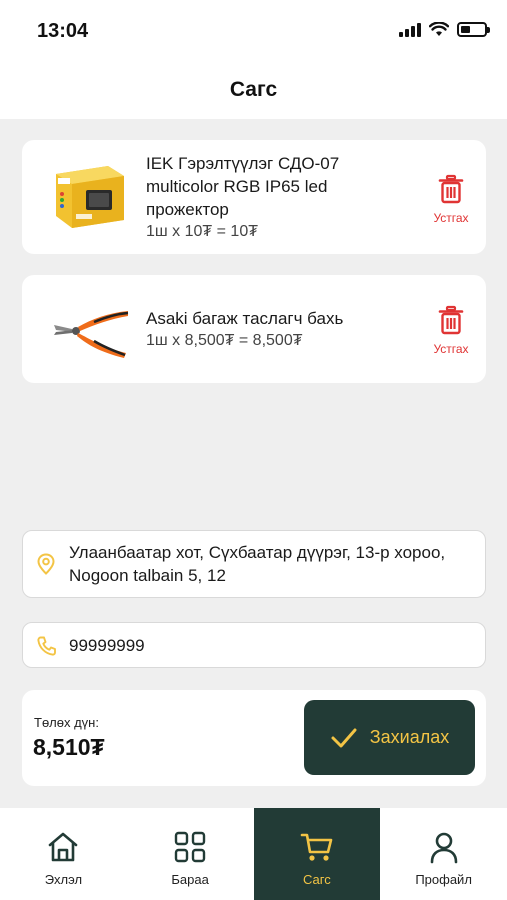 This screenshot has height=900, width=507. I want to click on user-icon, so click(443, 848).